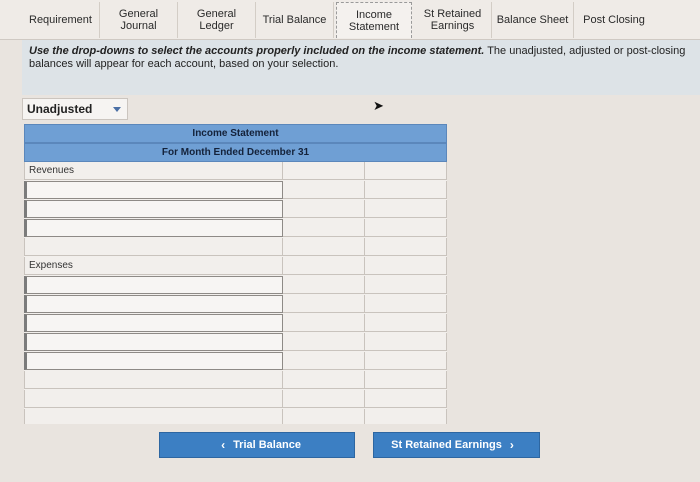 Image resolution: width=700 pixels, height=482 pixels. I want to click on chevron-left-icon: ‹, so click(223, 445).